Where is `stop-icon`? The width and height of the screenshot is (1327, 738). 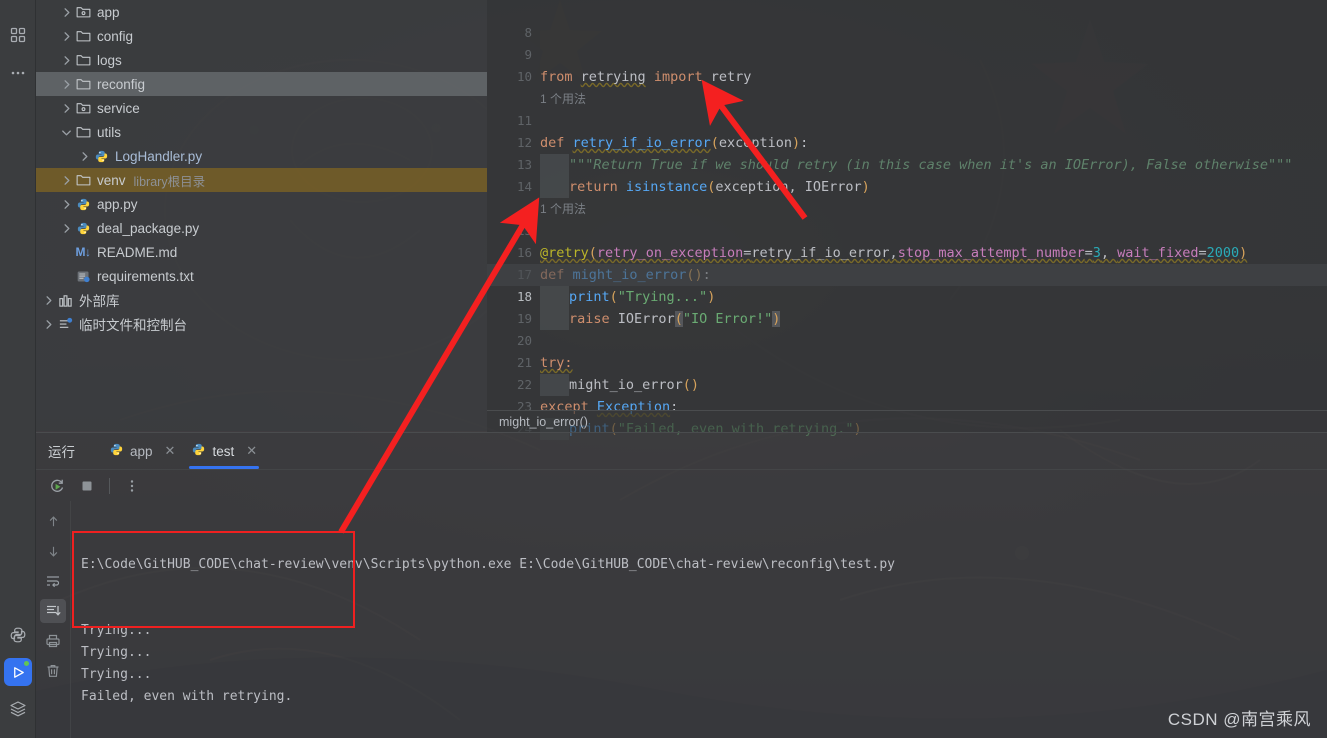 stop-icon is located at coordinates (87, 486).